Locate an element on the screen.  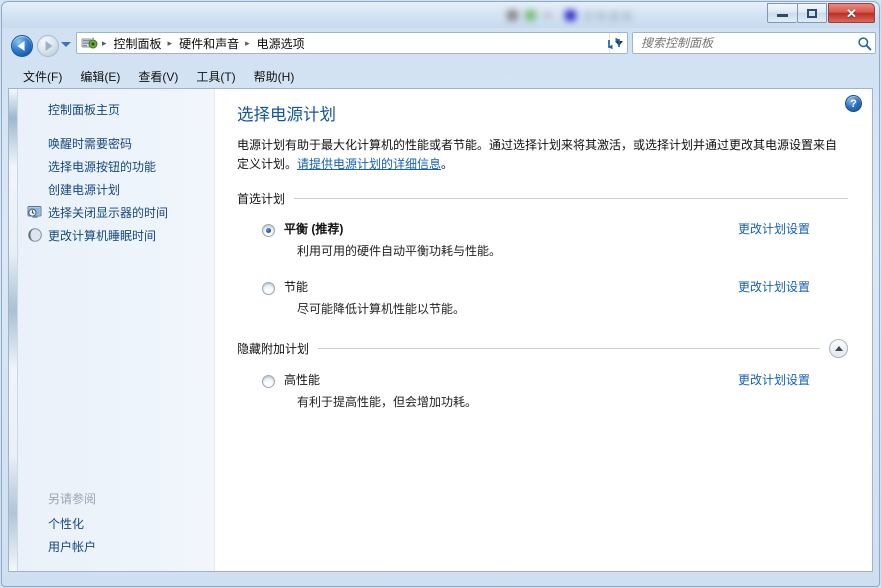
menu-file: 文件(F) is located at coordinates (42, 76).